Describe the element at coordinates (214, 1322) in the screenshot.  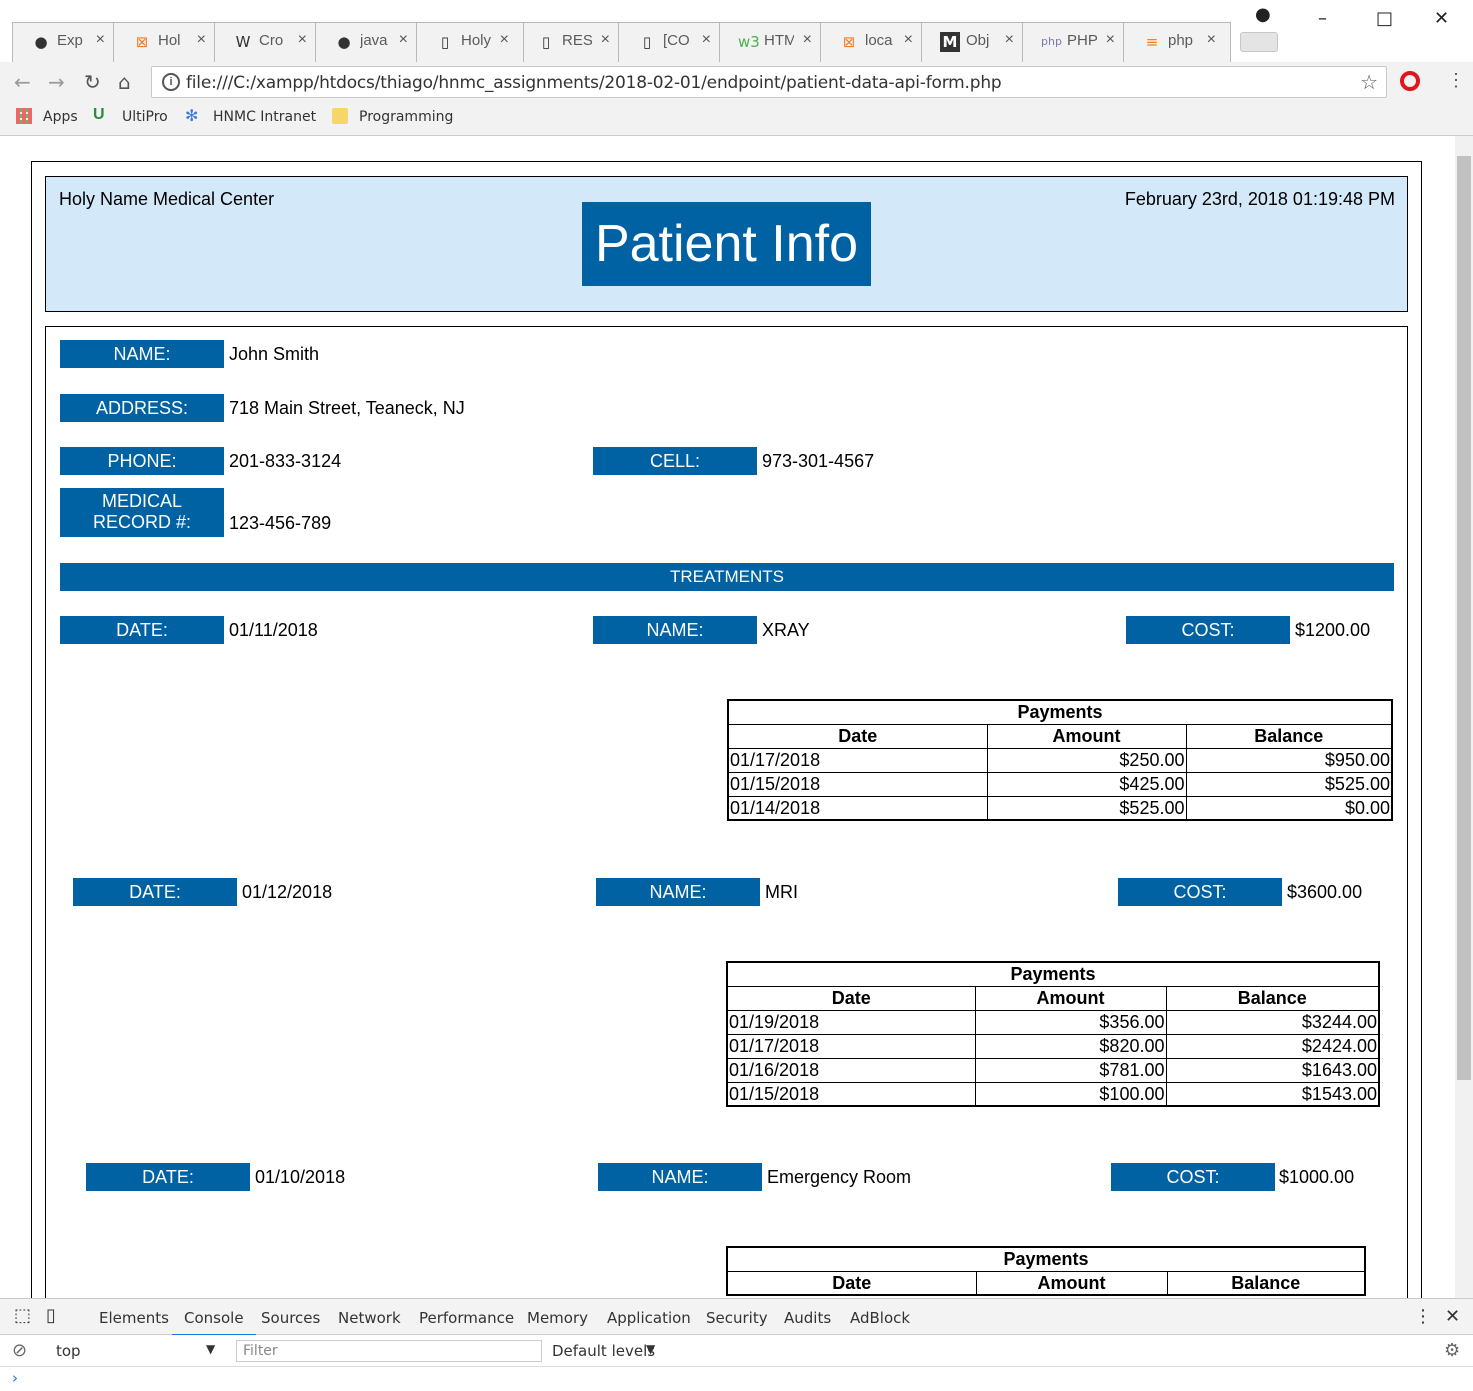
I see `tab-console: Console` at that location.